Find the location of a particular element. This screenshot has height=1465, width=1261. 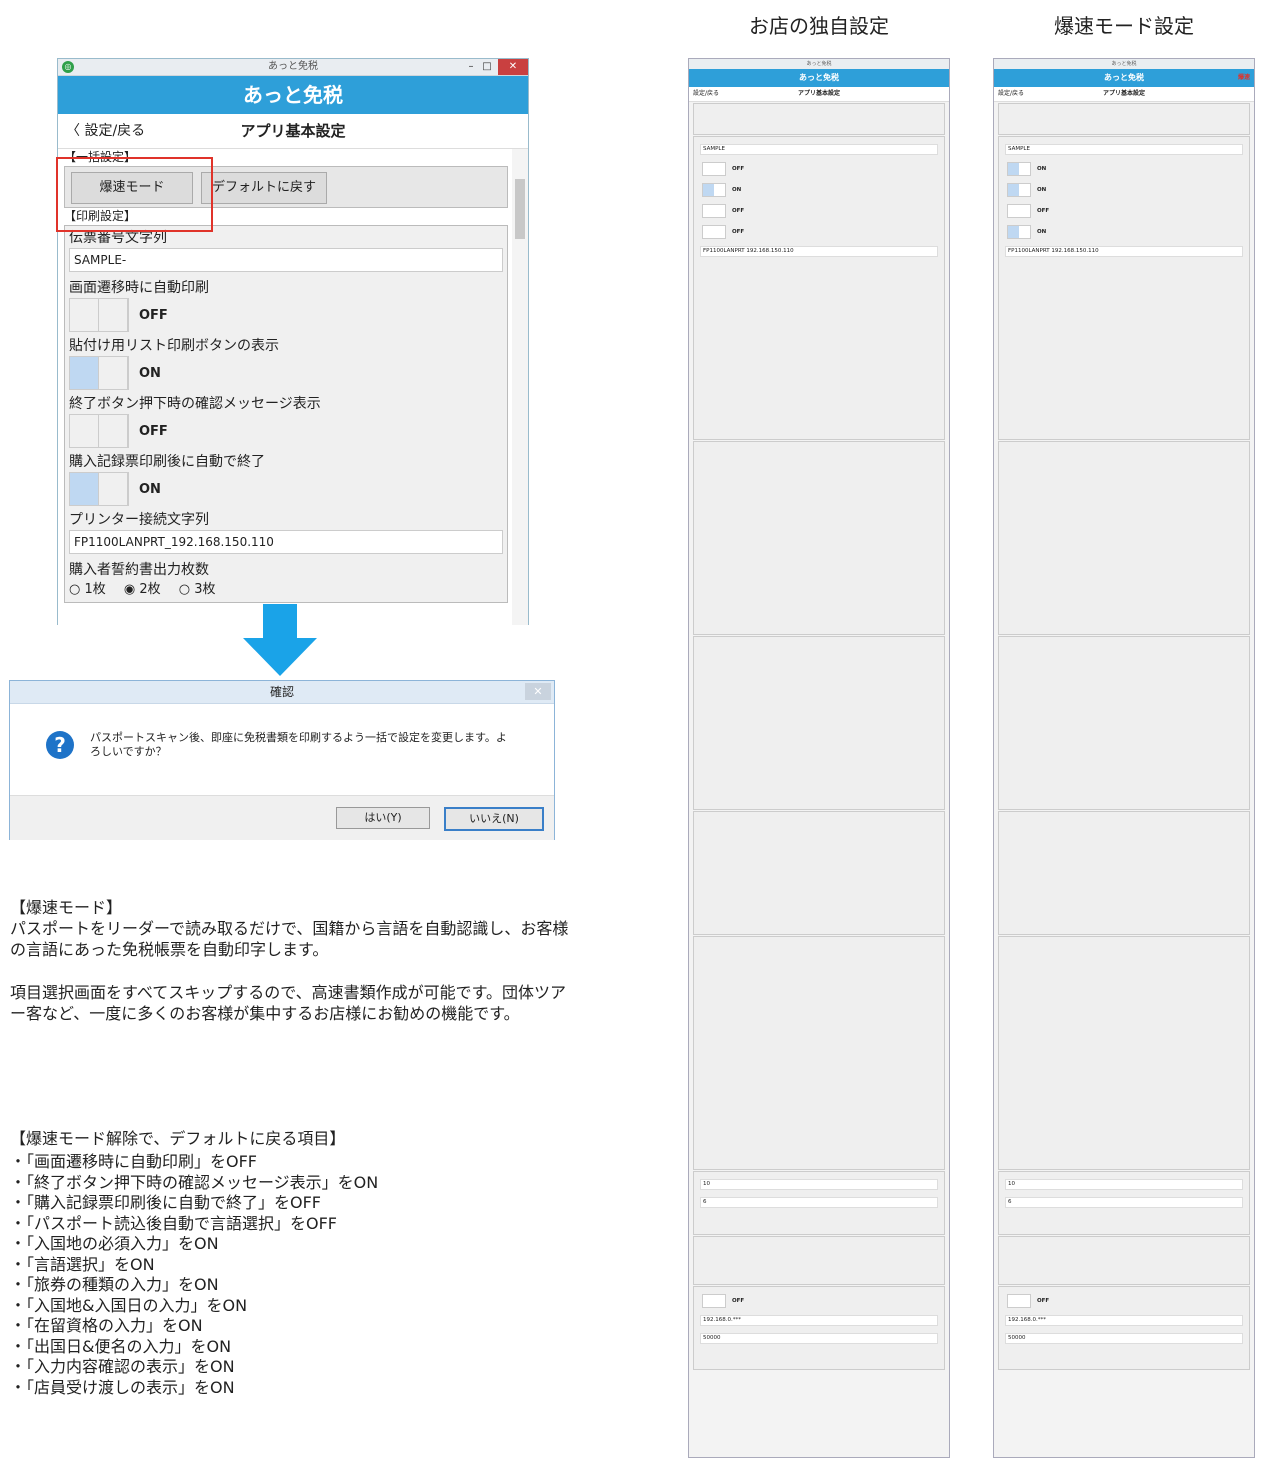

paste-list-label: 貼付け用リスト印刷ボタンの表示 is located at coordinates (174, 346).